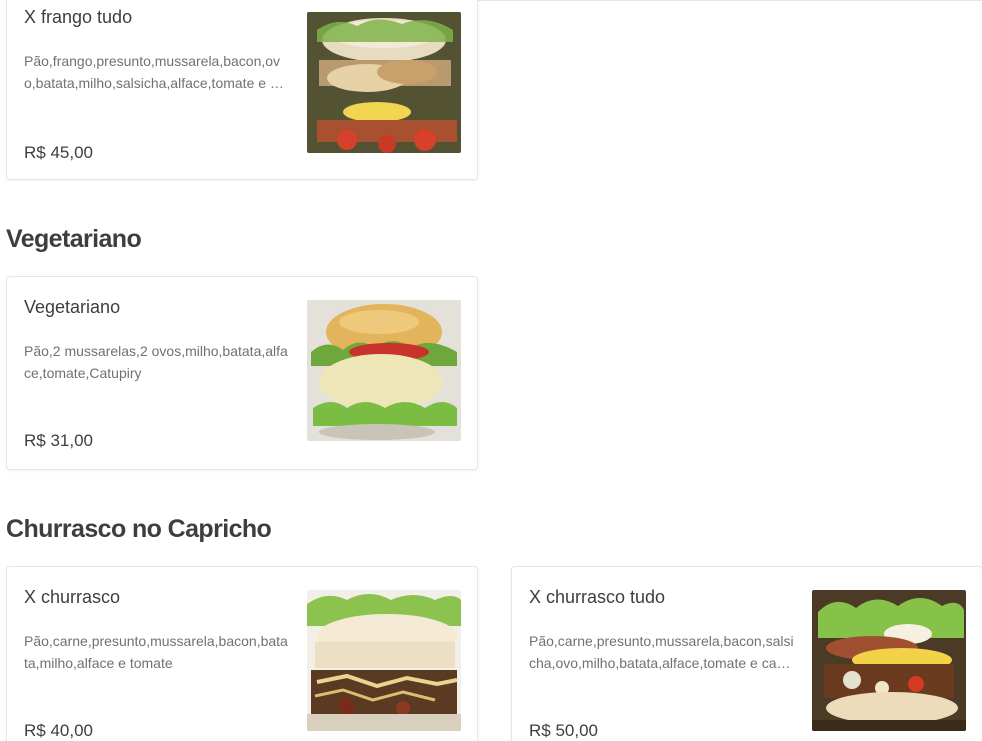  What do you see at coordinates (730, 0) in the screenshot?
I see `top-divider` at bounding box center [730, 0].